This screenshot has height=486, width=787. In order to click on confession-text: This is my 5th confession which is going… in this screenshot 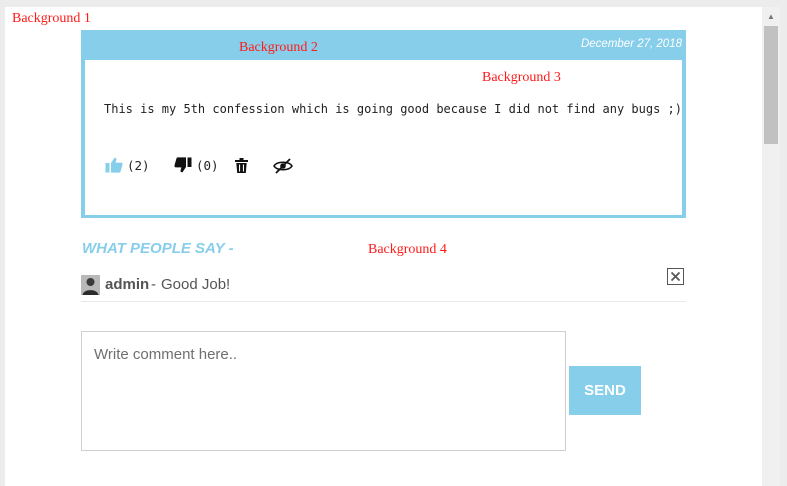, I will do `click(393, 109)`.